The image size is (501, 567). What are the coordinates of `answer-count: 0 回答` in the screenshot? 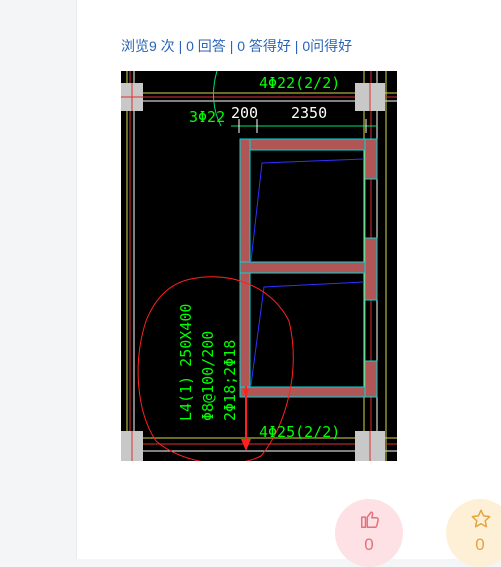 It's located at (206, 46).